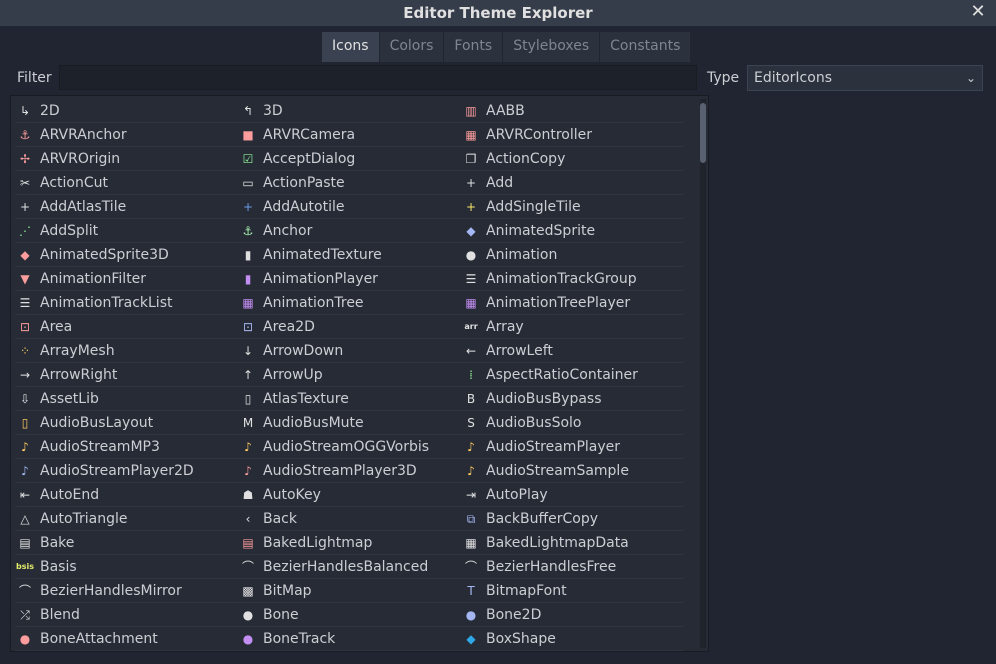 This screenshot has height=664, width=996. What do you see at coordinates (572, 495) in the screenshot?
I see `icon-list-item: ⇥ AutoPlay` at bounding box center [572, 495].